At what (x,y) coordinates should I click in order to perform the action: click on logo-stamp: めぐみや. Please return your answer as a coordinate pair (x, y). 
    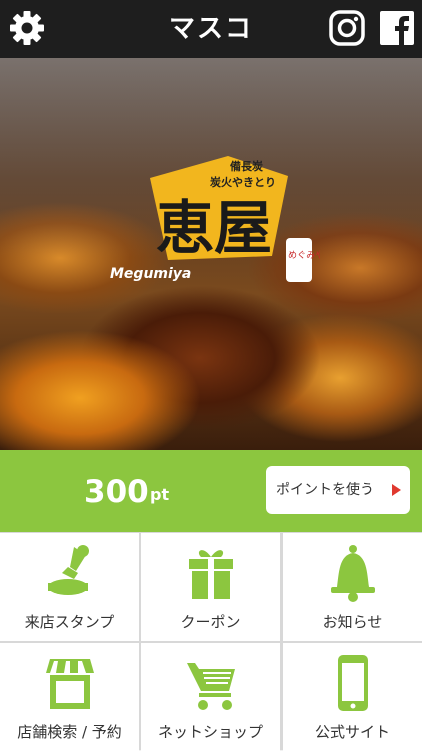
    Looking at the image, I should click on (304, 255).